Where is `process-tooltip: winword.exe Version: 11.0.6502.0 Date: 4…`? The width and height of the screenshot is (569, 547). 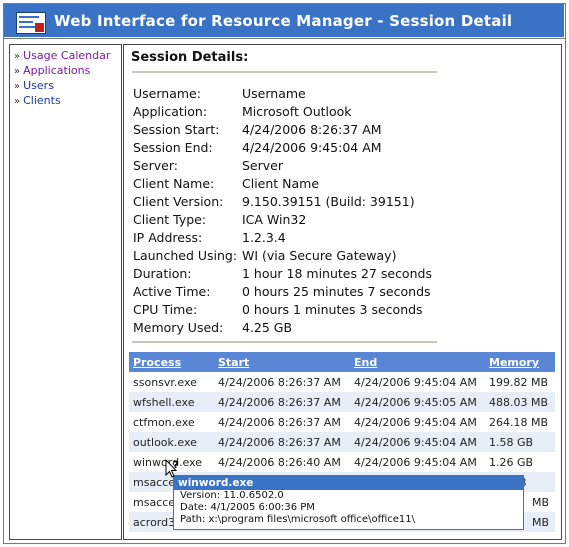
process-tooltip: winword.exe Version: 11.0.6502.0 Date: 4… is located at coordinates (348, 502).